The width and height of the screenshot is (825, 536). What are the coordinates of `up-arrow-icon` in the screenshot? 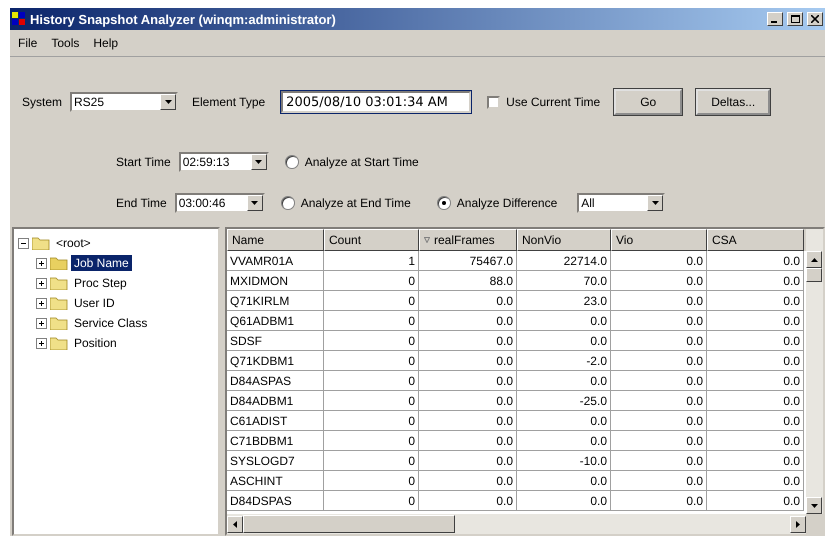 It's located at (814, 260).